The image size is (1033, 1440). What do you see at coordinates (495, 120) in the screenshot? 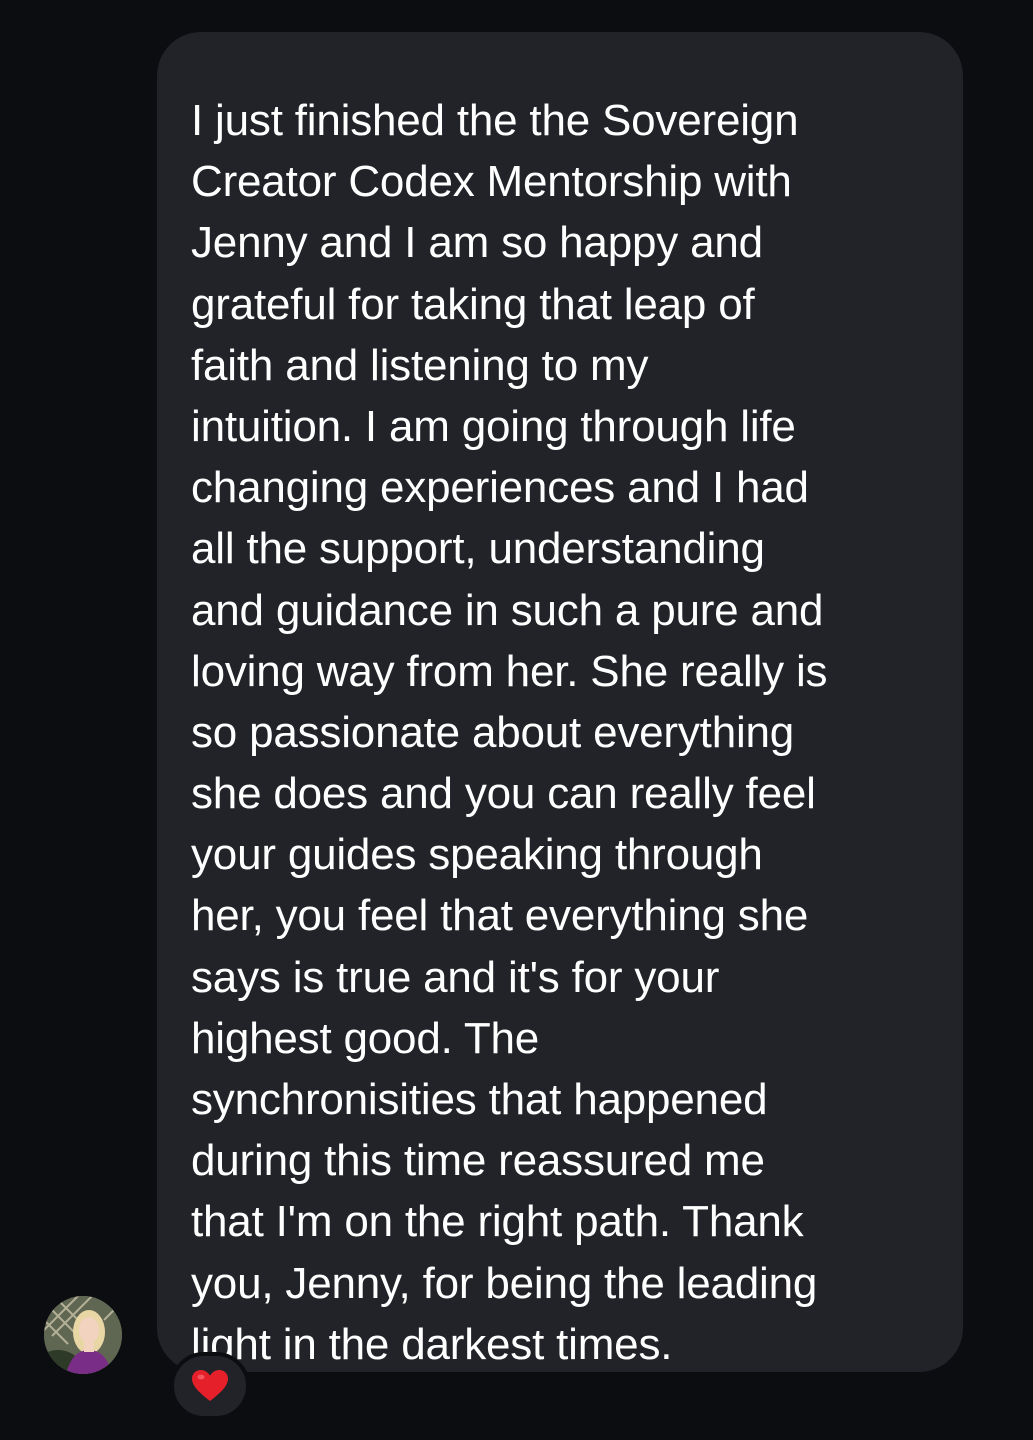
I see `message-line: I just finished the the Sovereign` at bounding box center [495, 120].